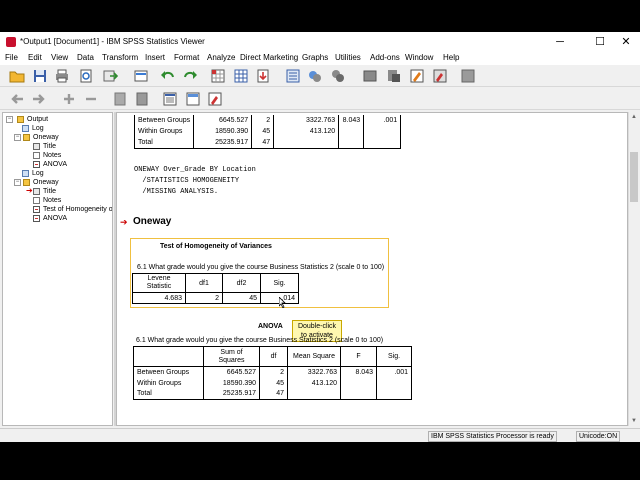 The width and height of the screenshot is (640, 480). Describe the element at coordinates (91, 99) in the screenshot. I see `collapse-icon` at that location.